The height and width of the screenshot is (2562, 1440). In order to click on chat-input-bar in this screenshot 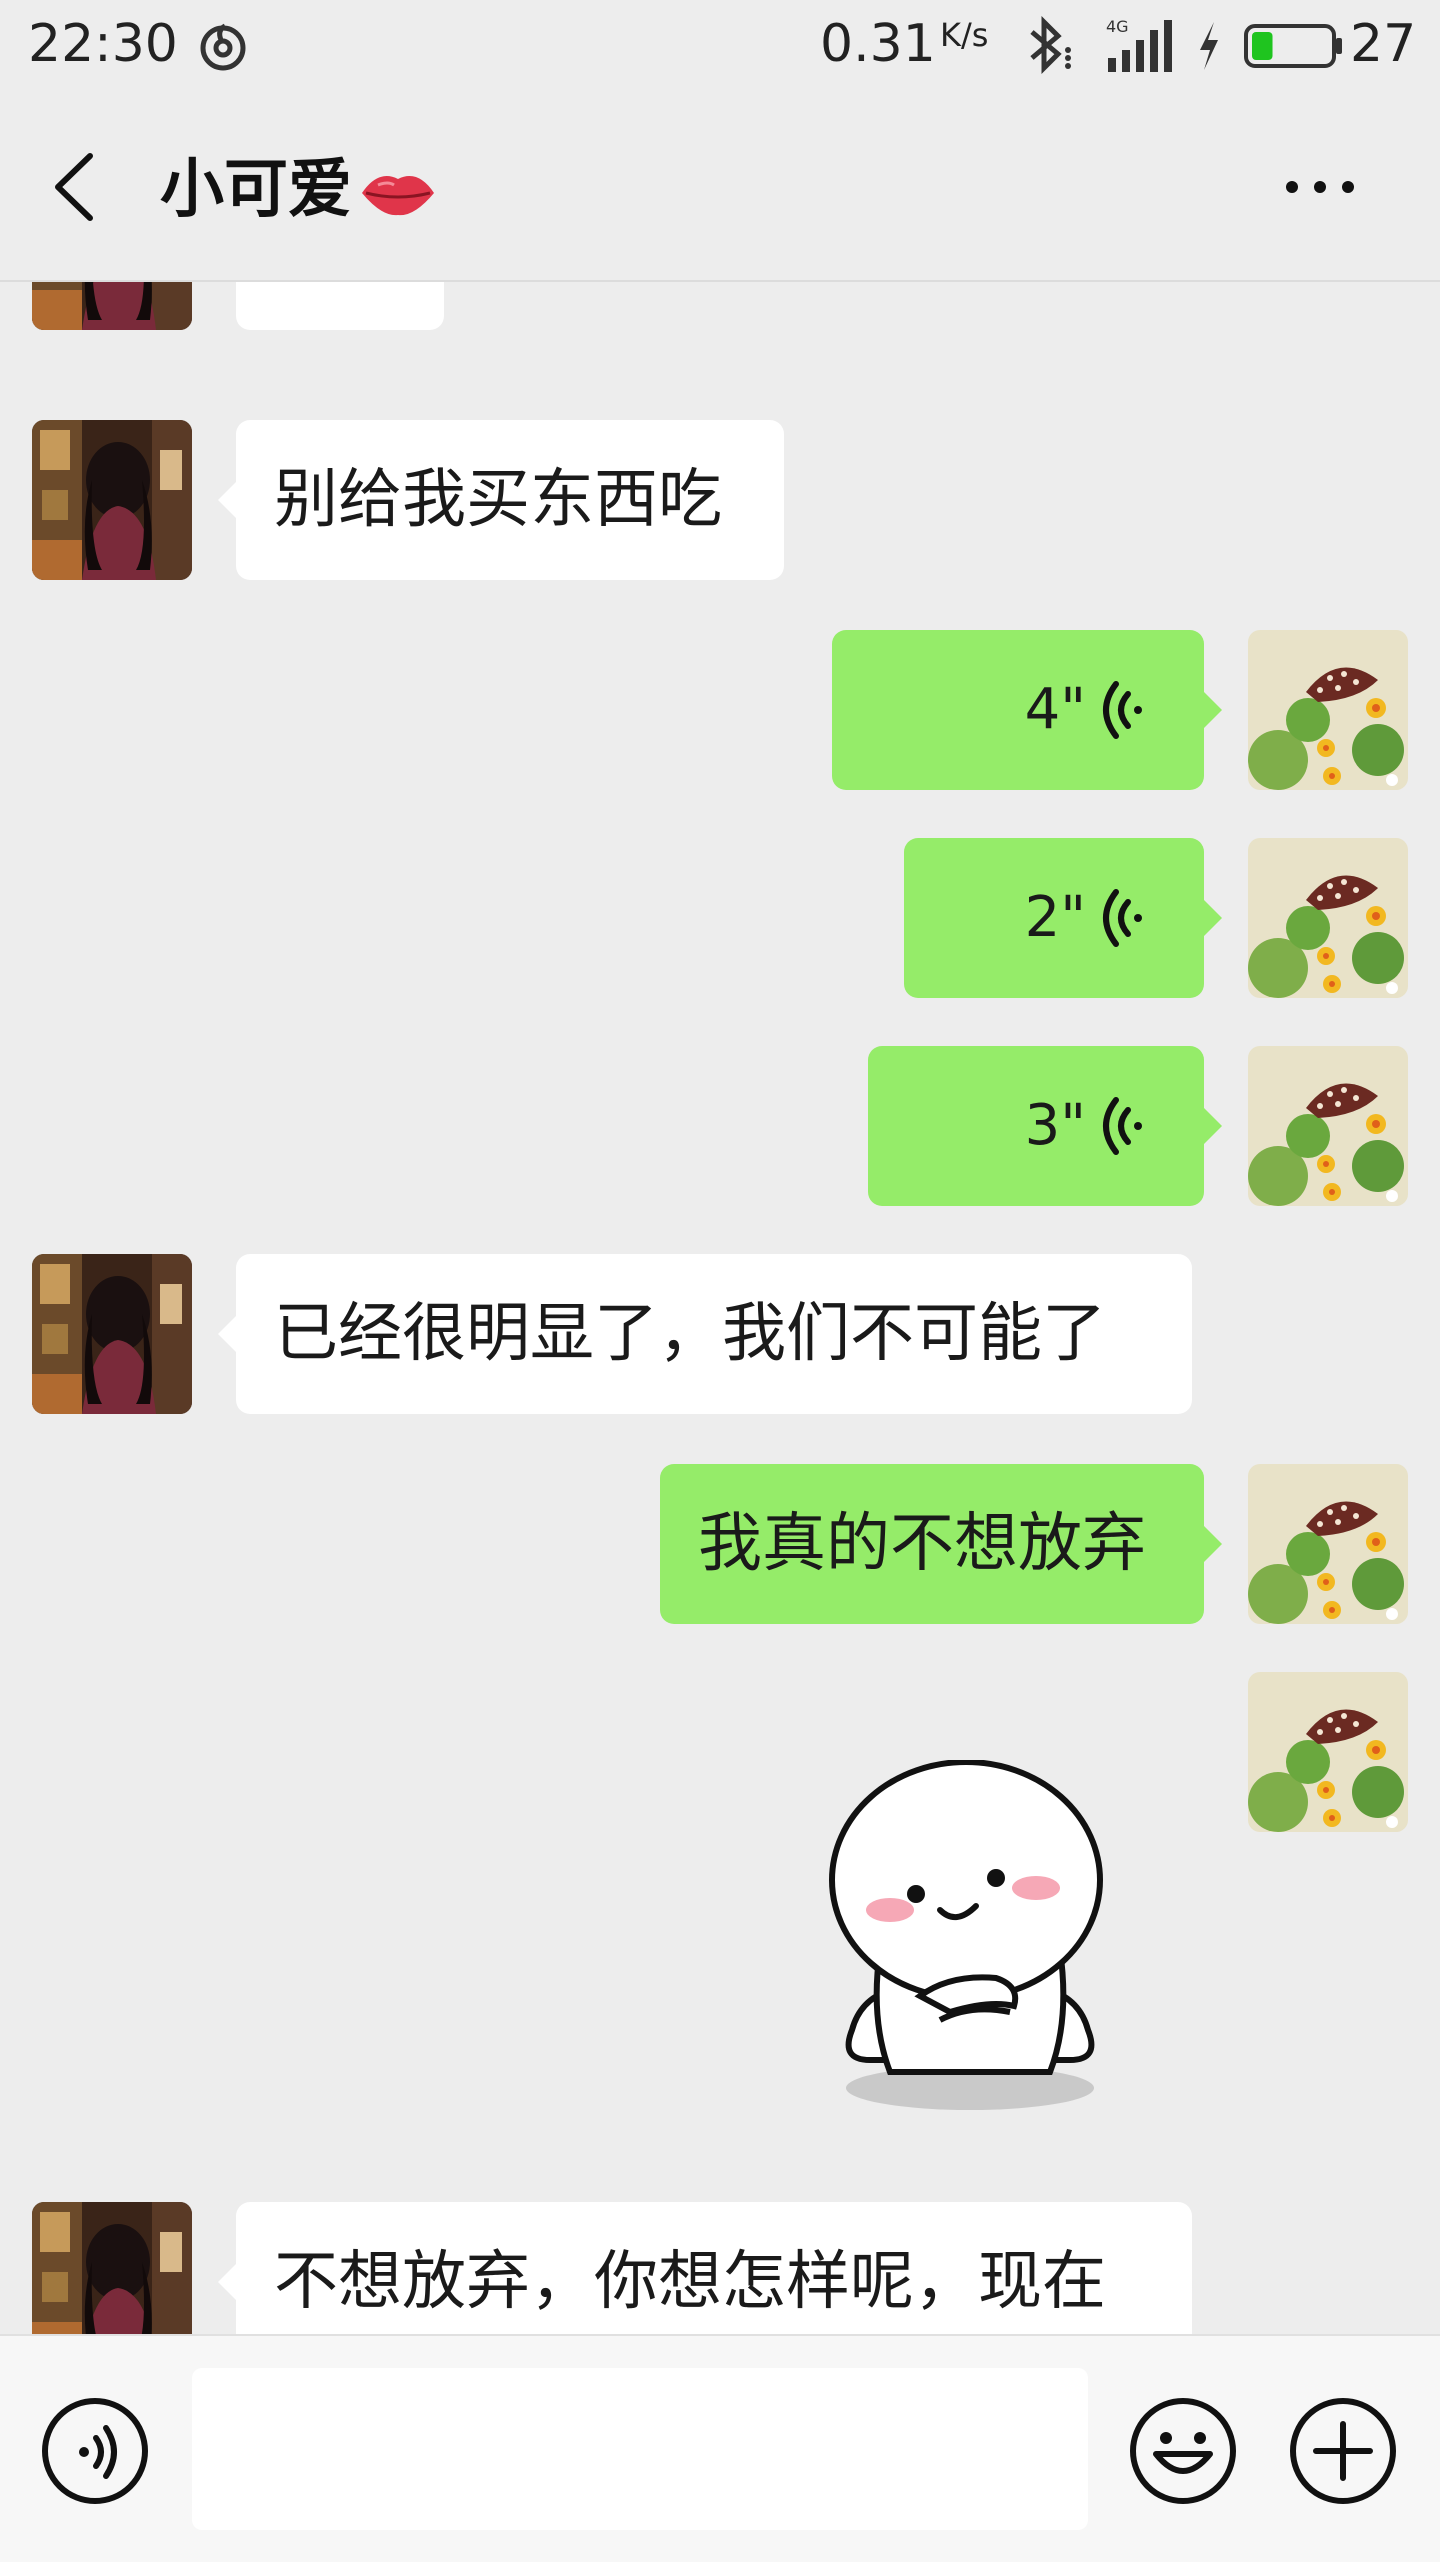, I will do `click(720, 2448)`.